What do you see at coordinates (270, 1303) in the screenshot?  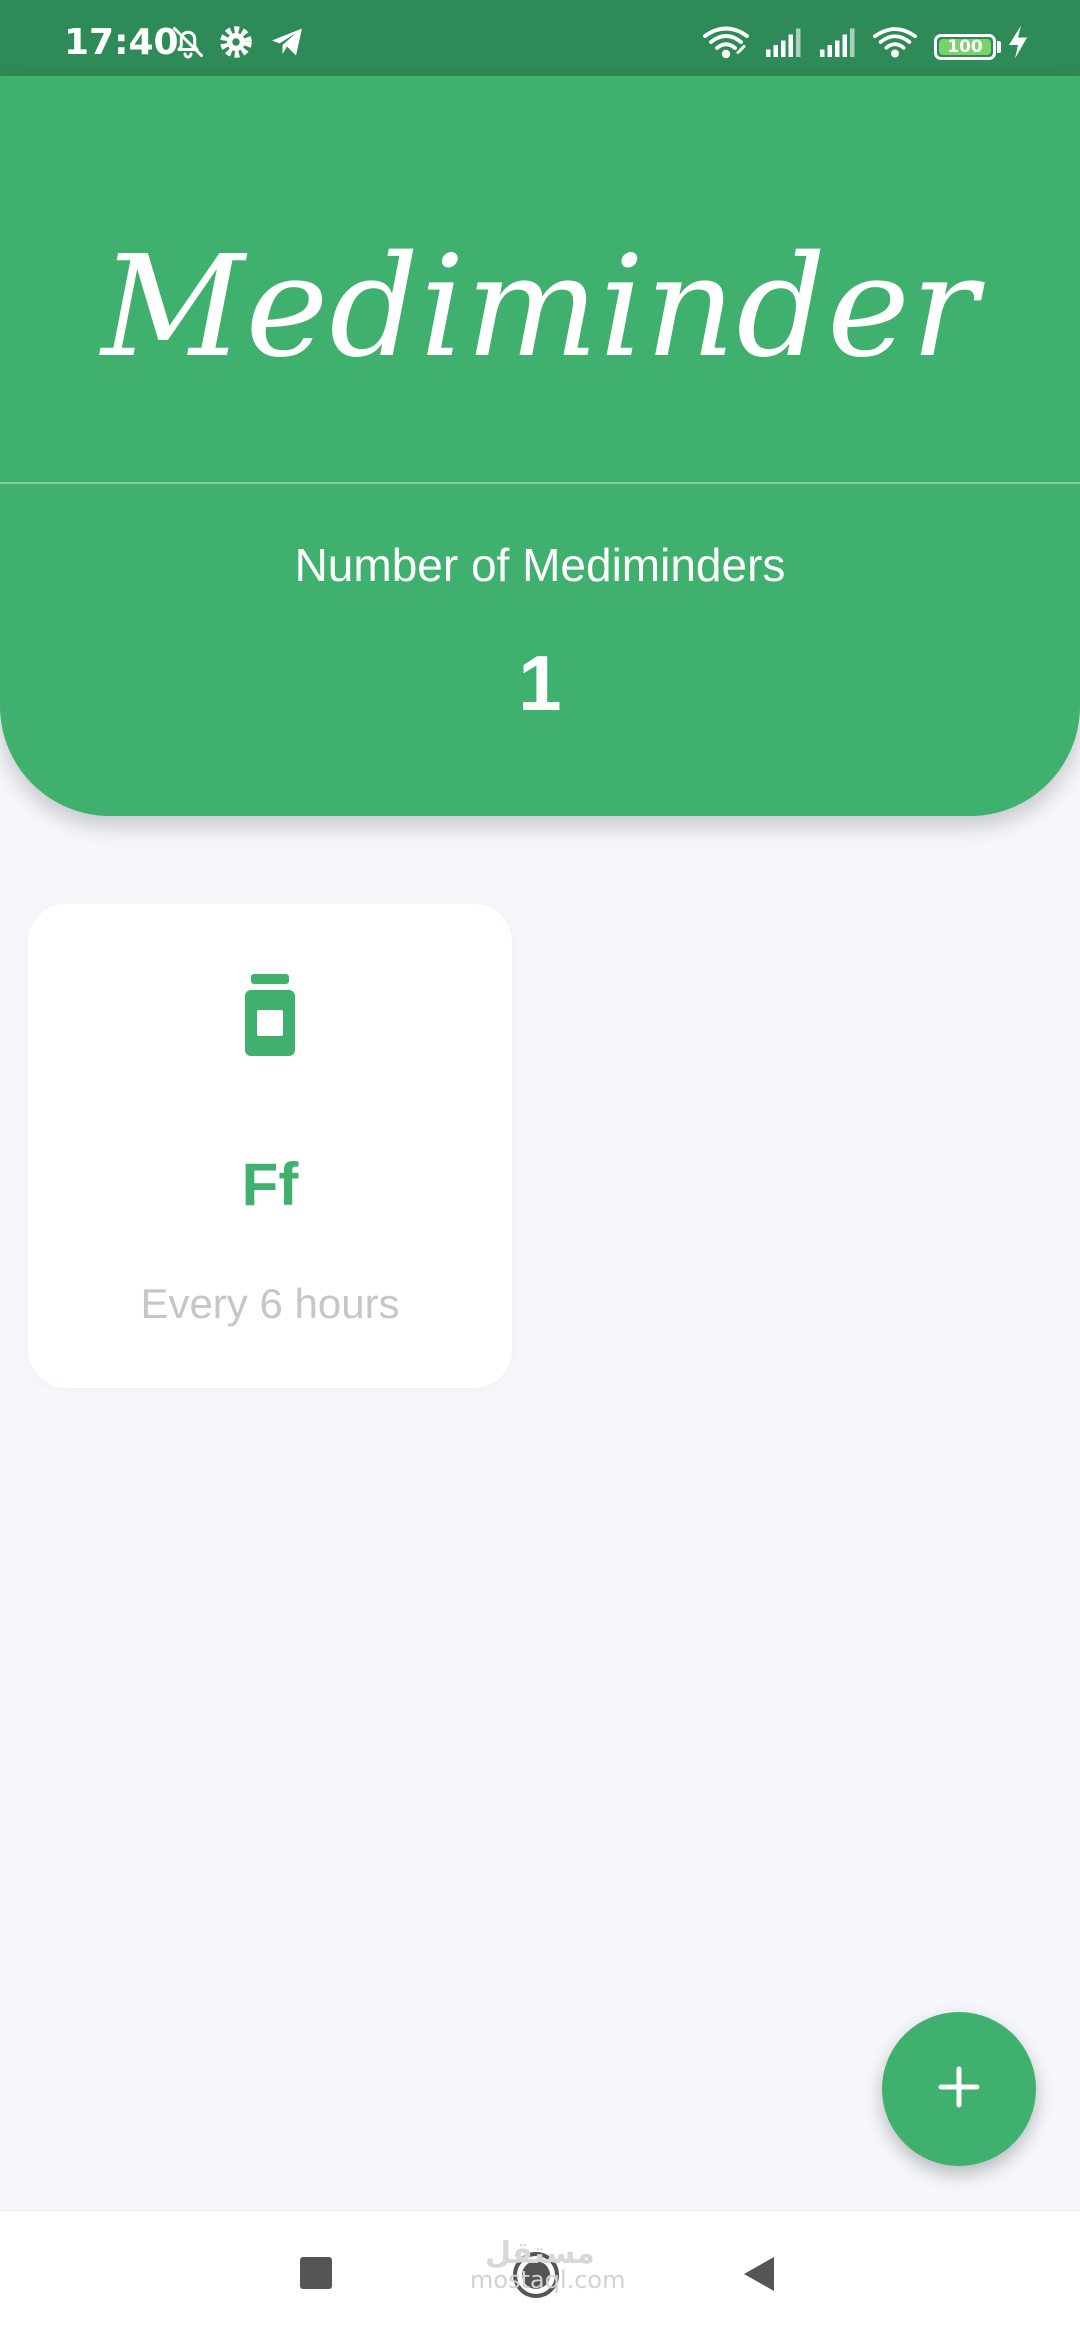 I see `medicine-interval: Every 6 hours` at bounding box center [270, 1303].